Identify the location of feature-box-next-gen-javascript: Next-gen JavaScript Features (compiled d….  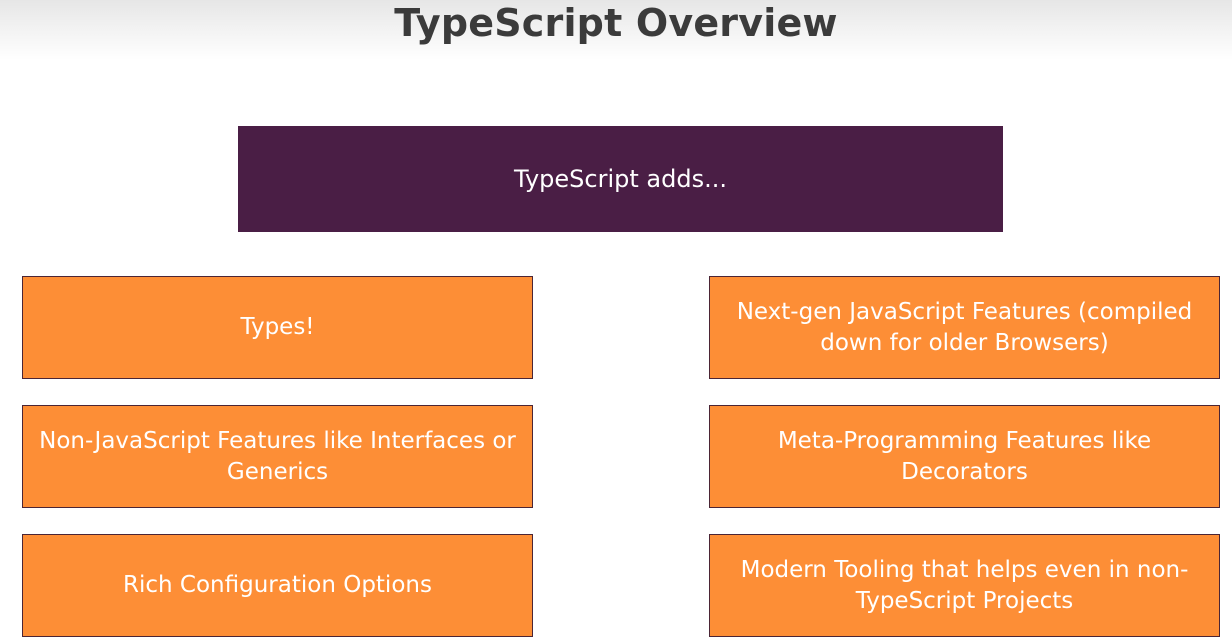
(964, 327).